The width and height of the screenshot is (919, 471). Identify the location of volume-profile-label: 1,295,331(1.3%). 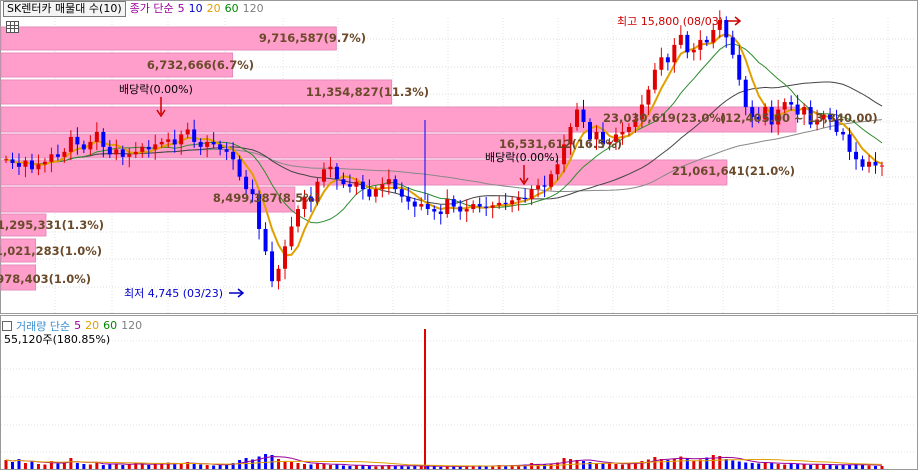
(52, 225).